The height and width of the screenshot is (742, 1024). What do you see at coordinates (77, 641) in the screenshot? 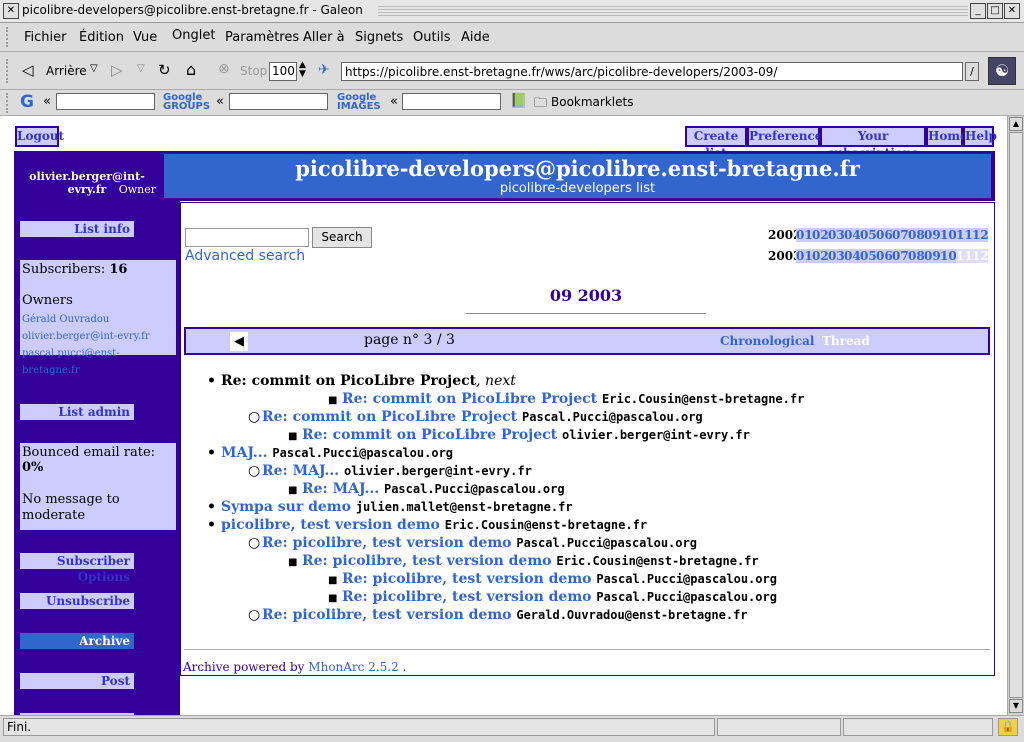
I see `archive-button: Archive` at bounding box center [77, 641].